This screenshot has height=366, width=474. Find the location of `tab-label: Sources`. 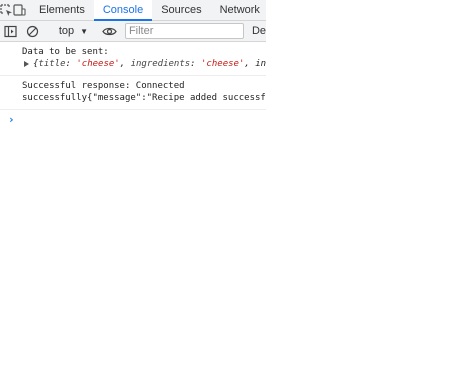

tab-label: Sources is located at coordinates (181, 10).